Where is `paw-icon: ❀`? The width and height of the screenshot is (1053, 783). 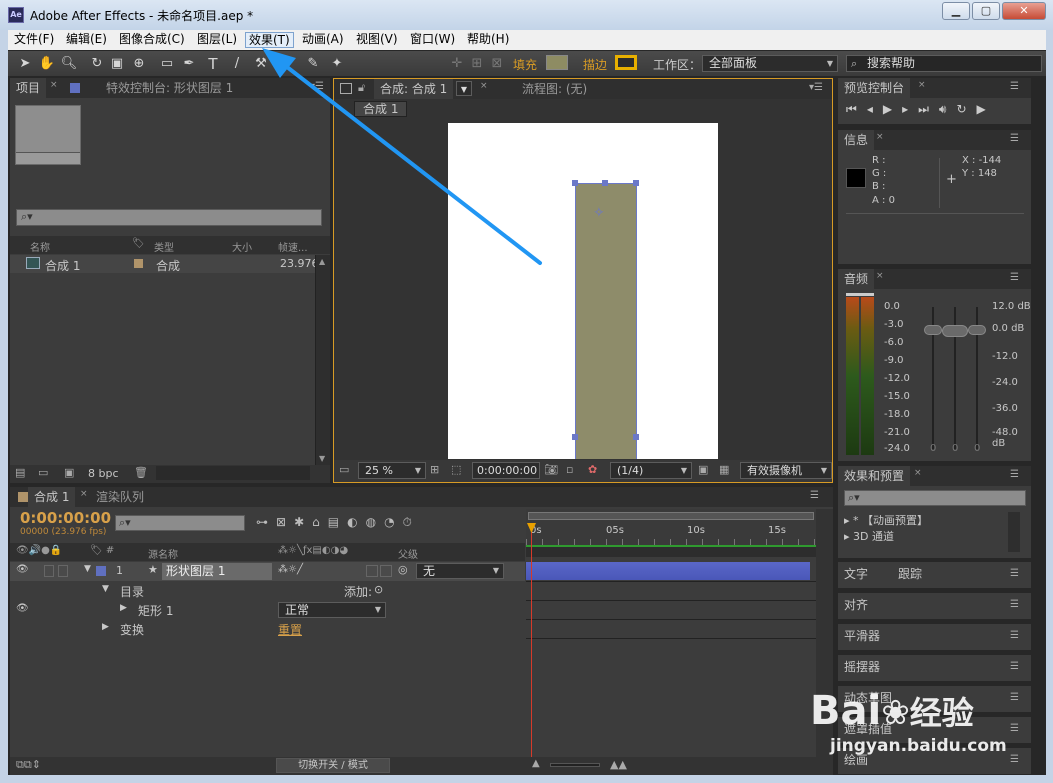 paw-icon: ❀ is located at coordinates (895, 713).